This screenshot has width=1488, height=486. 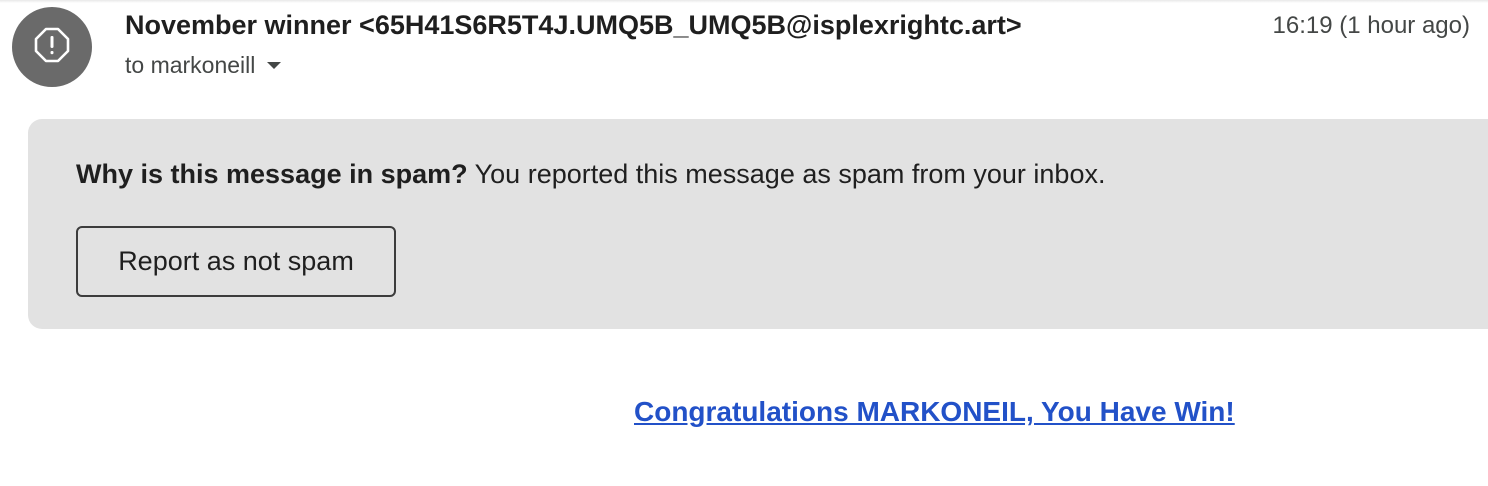 I want to click on chevron-down-icon, so click(x=274, y=65).